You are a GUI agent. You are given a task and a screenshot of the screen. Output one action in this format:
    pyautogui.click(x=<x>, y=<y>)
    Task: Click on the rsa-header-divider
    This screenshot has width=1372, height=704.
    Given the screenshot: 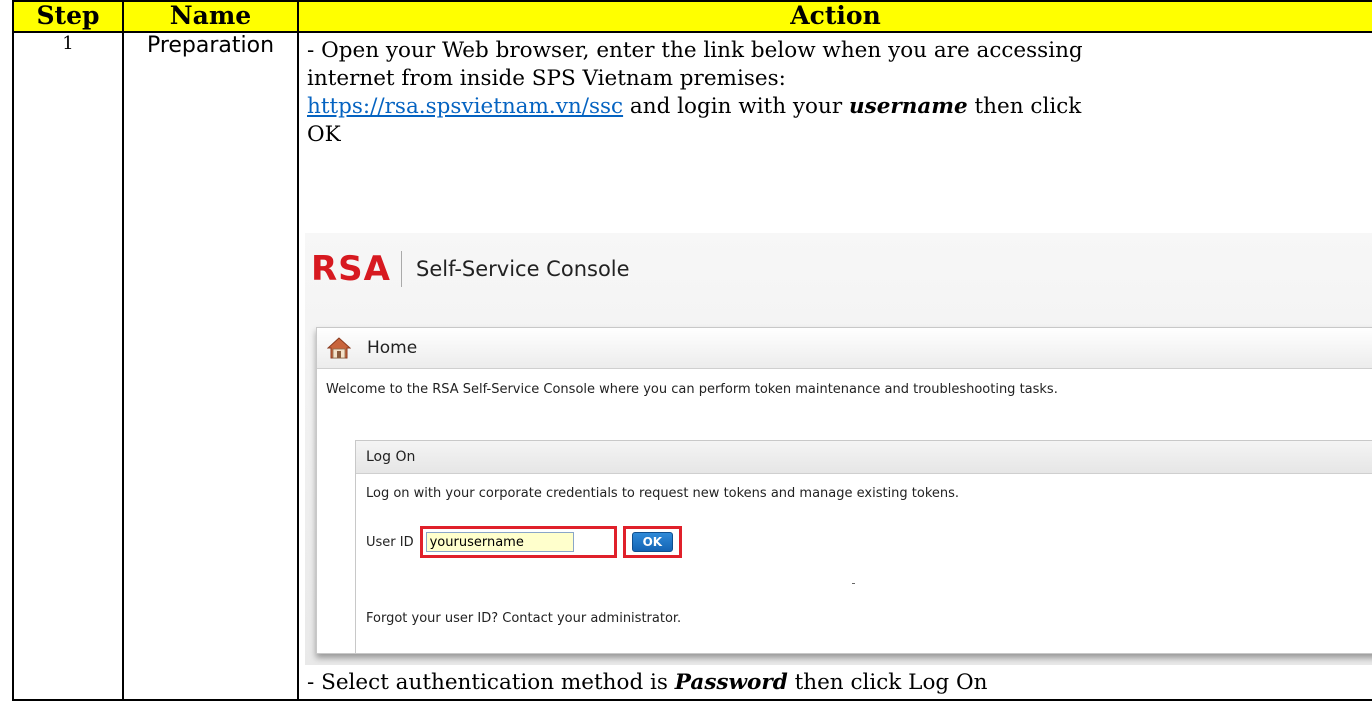 What is the action you would take?
    pyautogui.click(x=401, y=269)
    